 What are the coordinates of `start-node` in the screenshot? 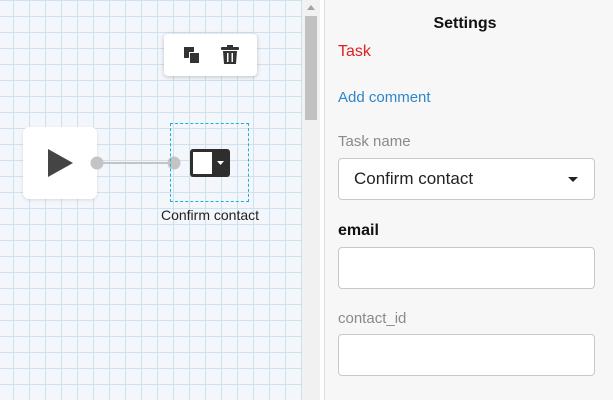 It's located at (60, 163).